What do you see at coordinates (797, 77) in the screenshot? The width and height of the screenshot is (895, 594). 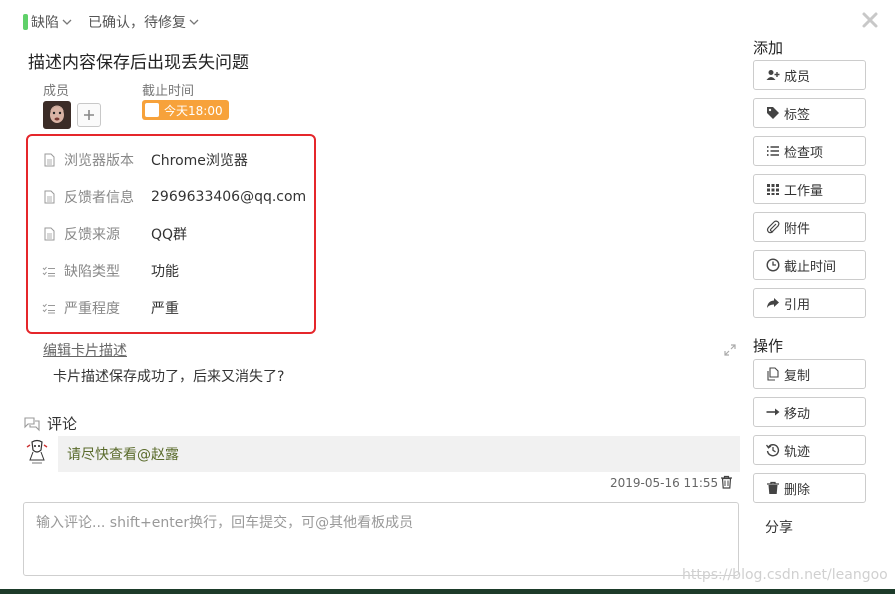 I see `button-label: 成员` at bounding box center [797, 77].